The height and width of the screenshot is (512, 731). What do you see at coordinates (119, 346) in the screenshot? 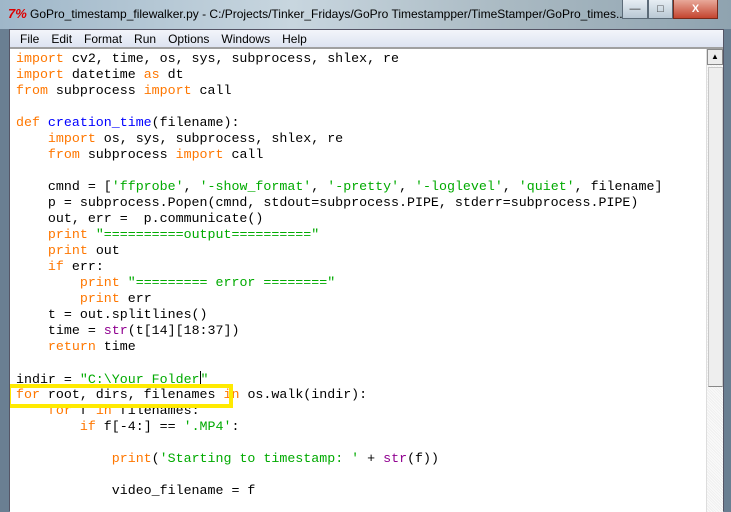
I see `code-token: time` at bounding box center [119, 346].